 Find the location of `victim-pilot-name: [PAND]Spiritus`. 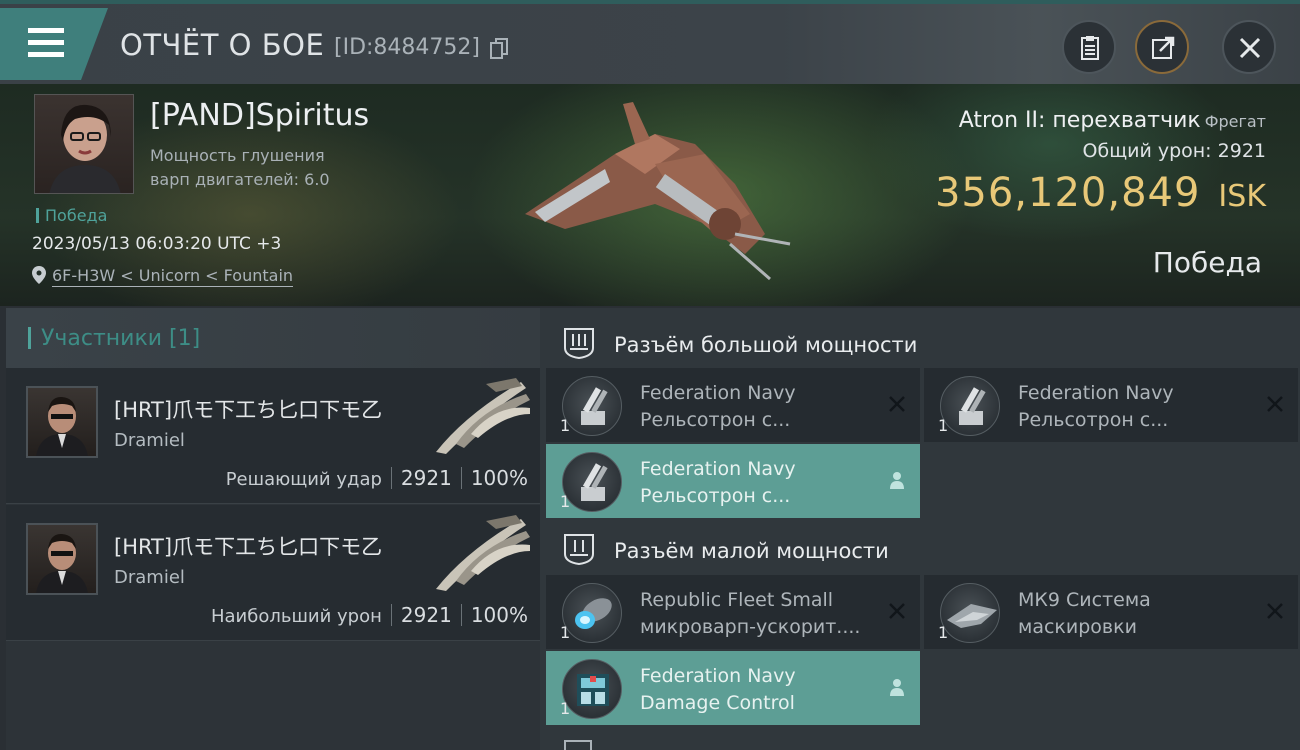

victim-pilot-name: [PAND]Spiritus is located at coordinates (259, 115).